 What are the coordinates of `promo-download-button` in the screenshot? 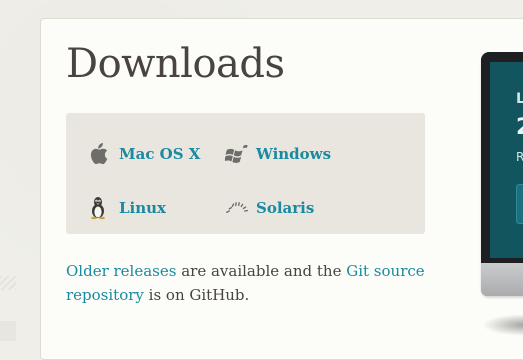 It's located at (519, 204).